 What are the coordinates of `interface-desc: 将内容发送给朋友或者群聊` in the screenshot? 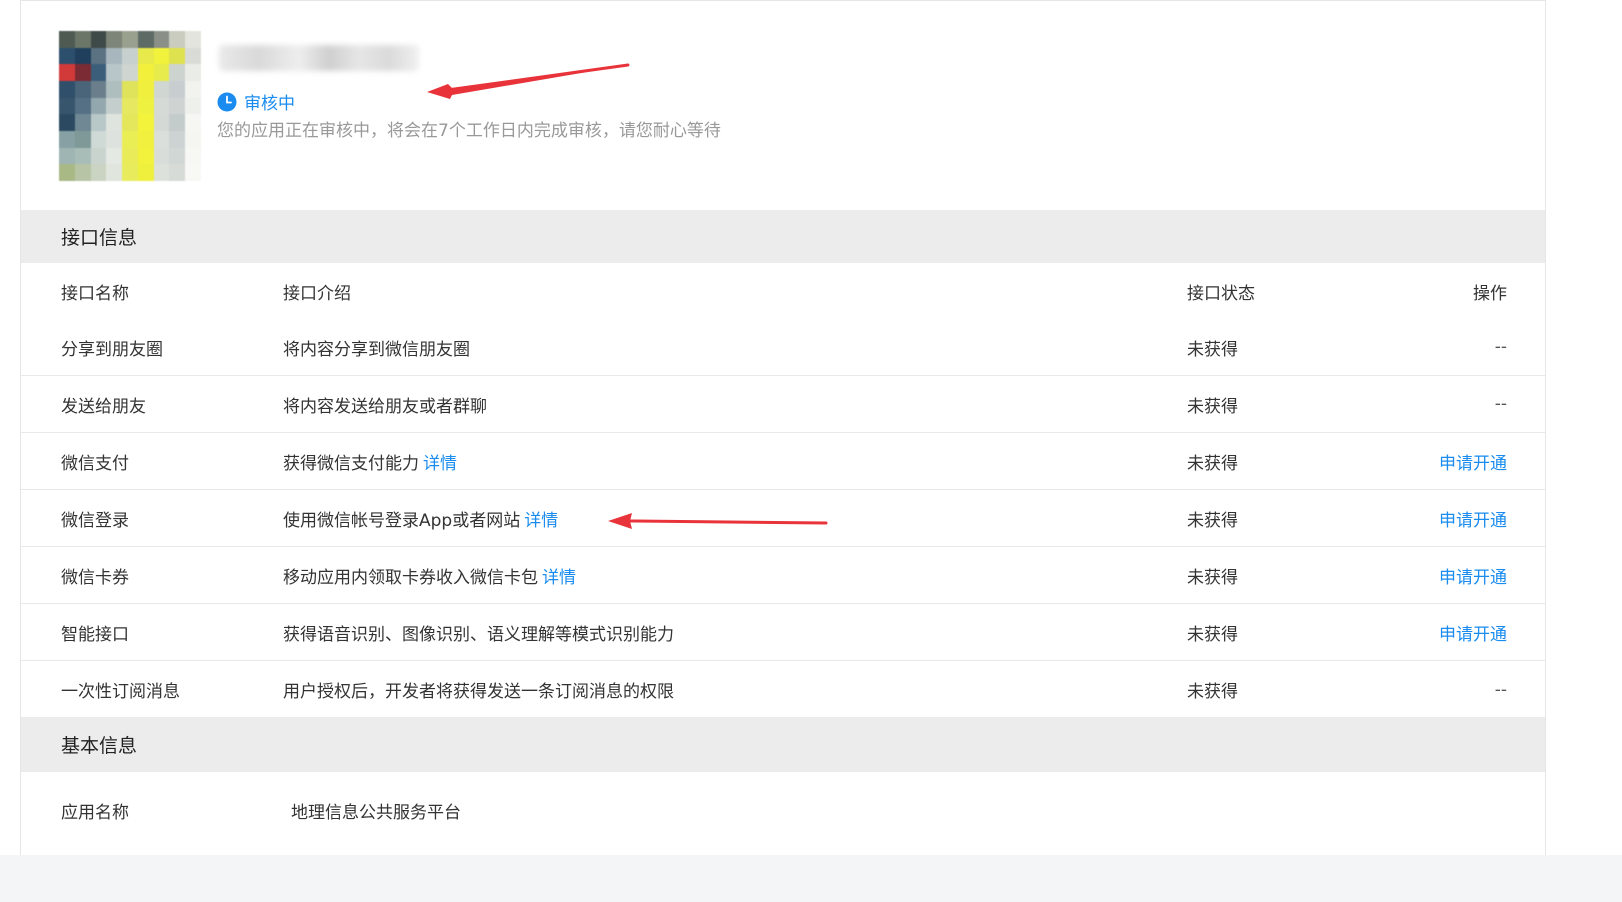 It's located at (385, 404).